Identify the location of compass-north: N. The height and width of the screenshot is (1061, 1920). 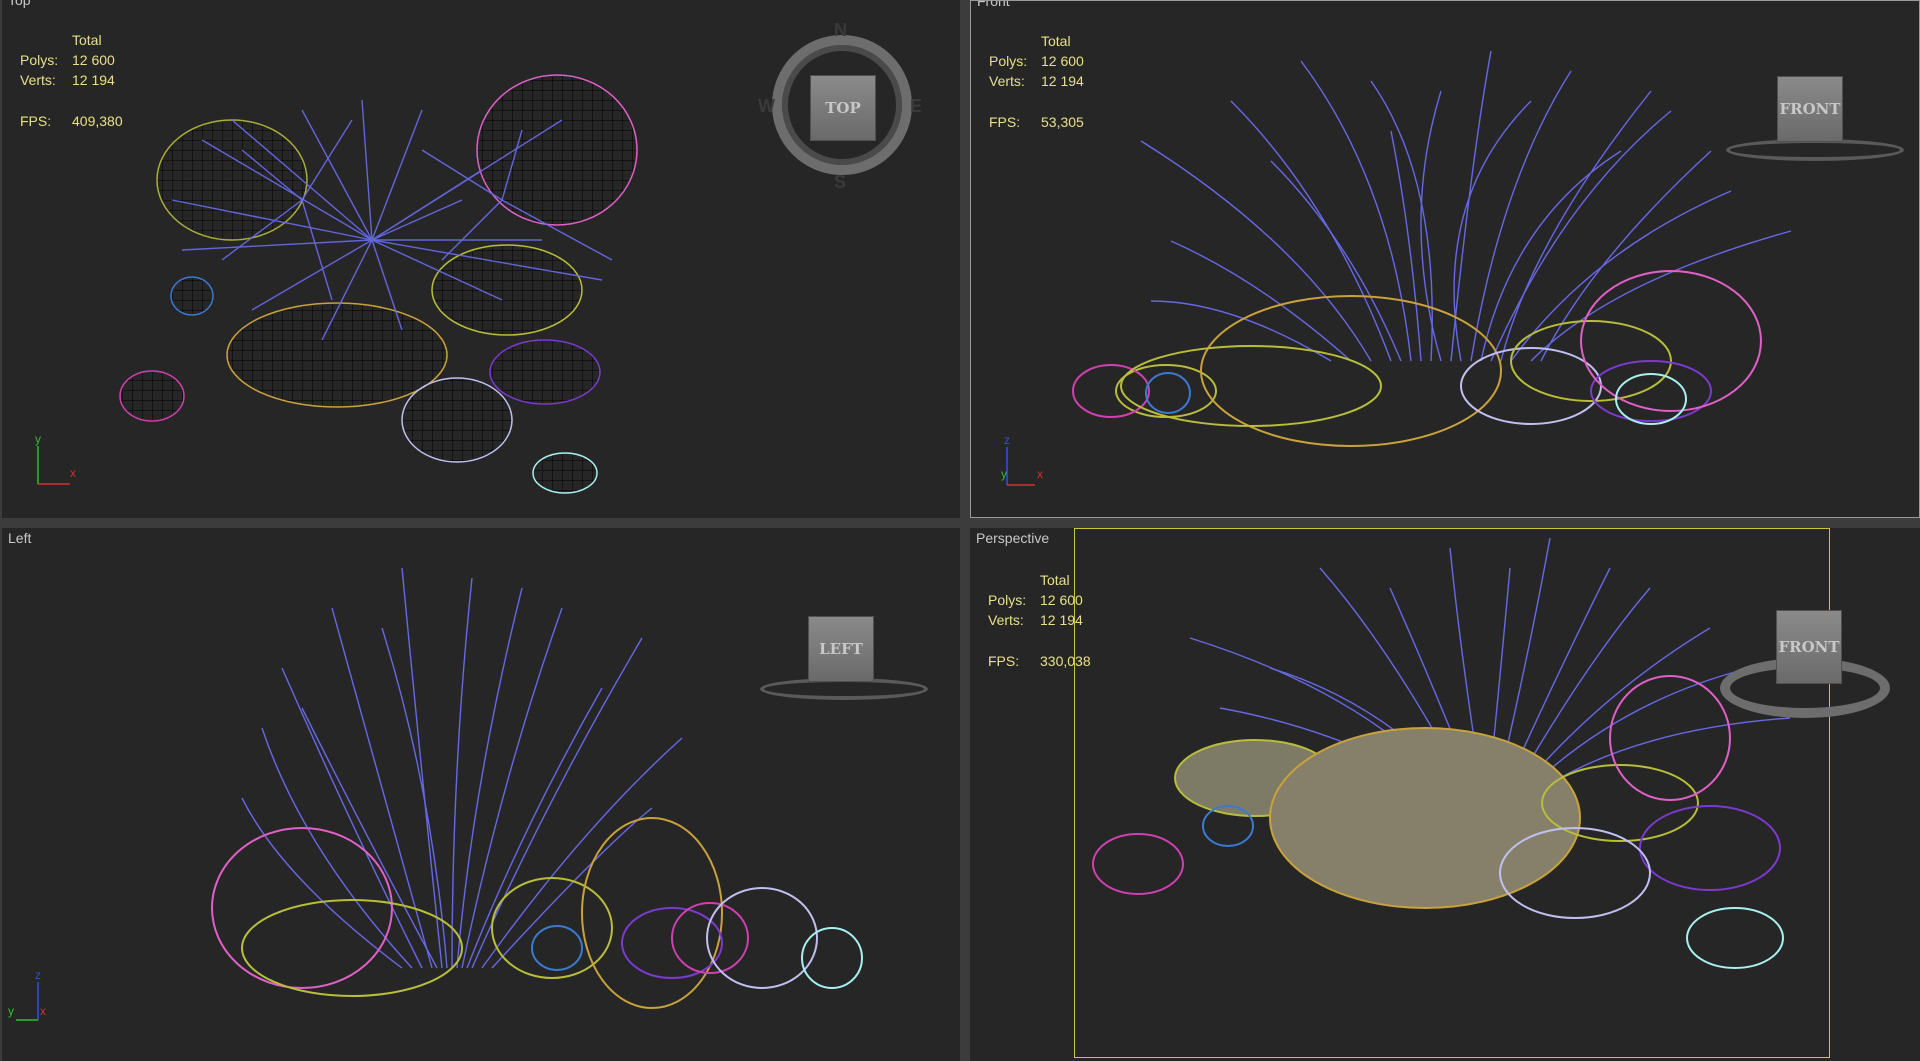
(840, 30).